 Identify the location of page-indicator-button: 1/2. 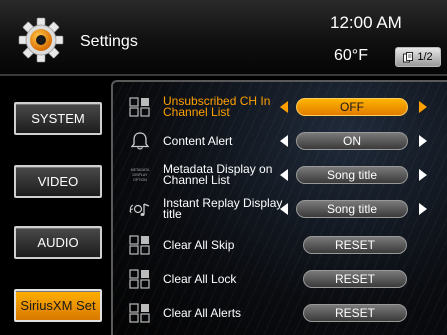
(418, 57).